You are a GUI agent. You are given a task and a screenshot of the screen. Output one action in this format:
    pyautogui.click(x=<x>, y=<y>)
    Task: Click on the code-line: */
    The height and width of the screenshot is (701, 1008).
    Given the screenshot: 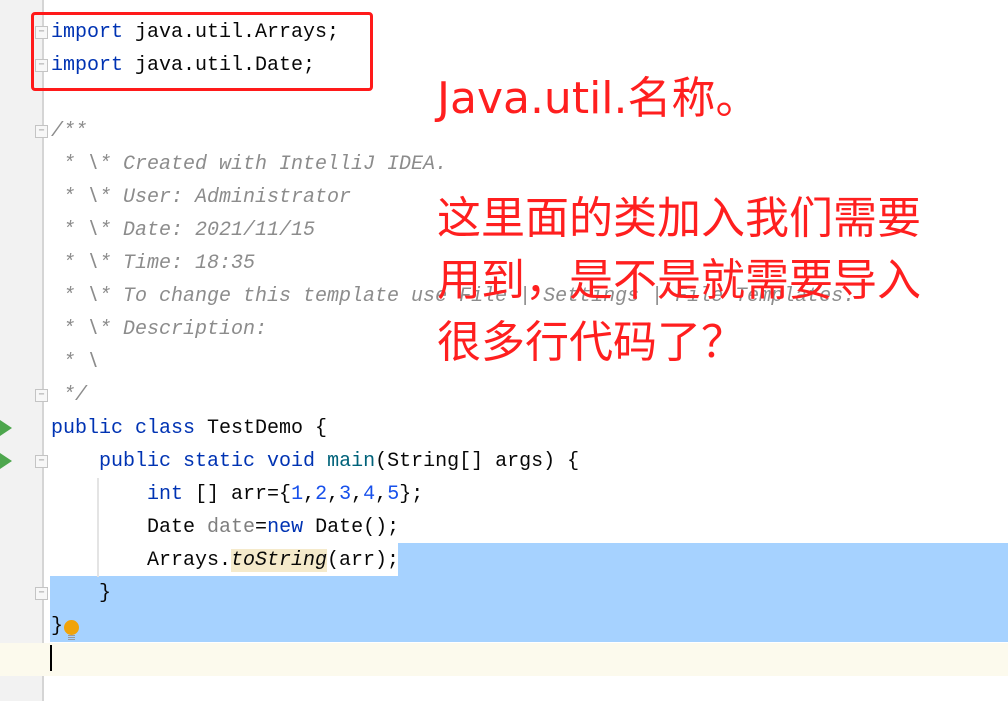 What is the action you would take?
    pyautogui.click(x=69, y=395)
    